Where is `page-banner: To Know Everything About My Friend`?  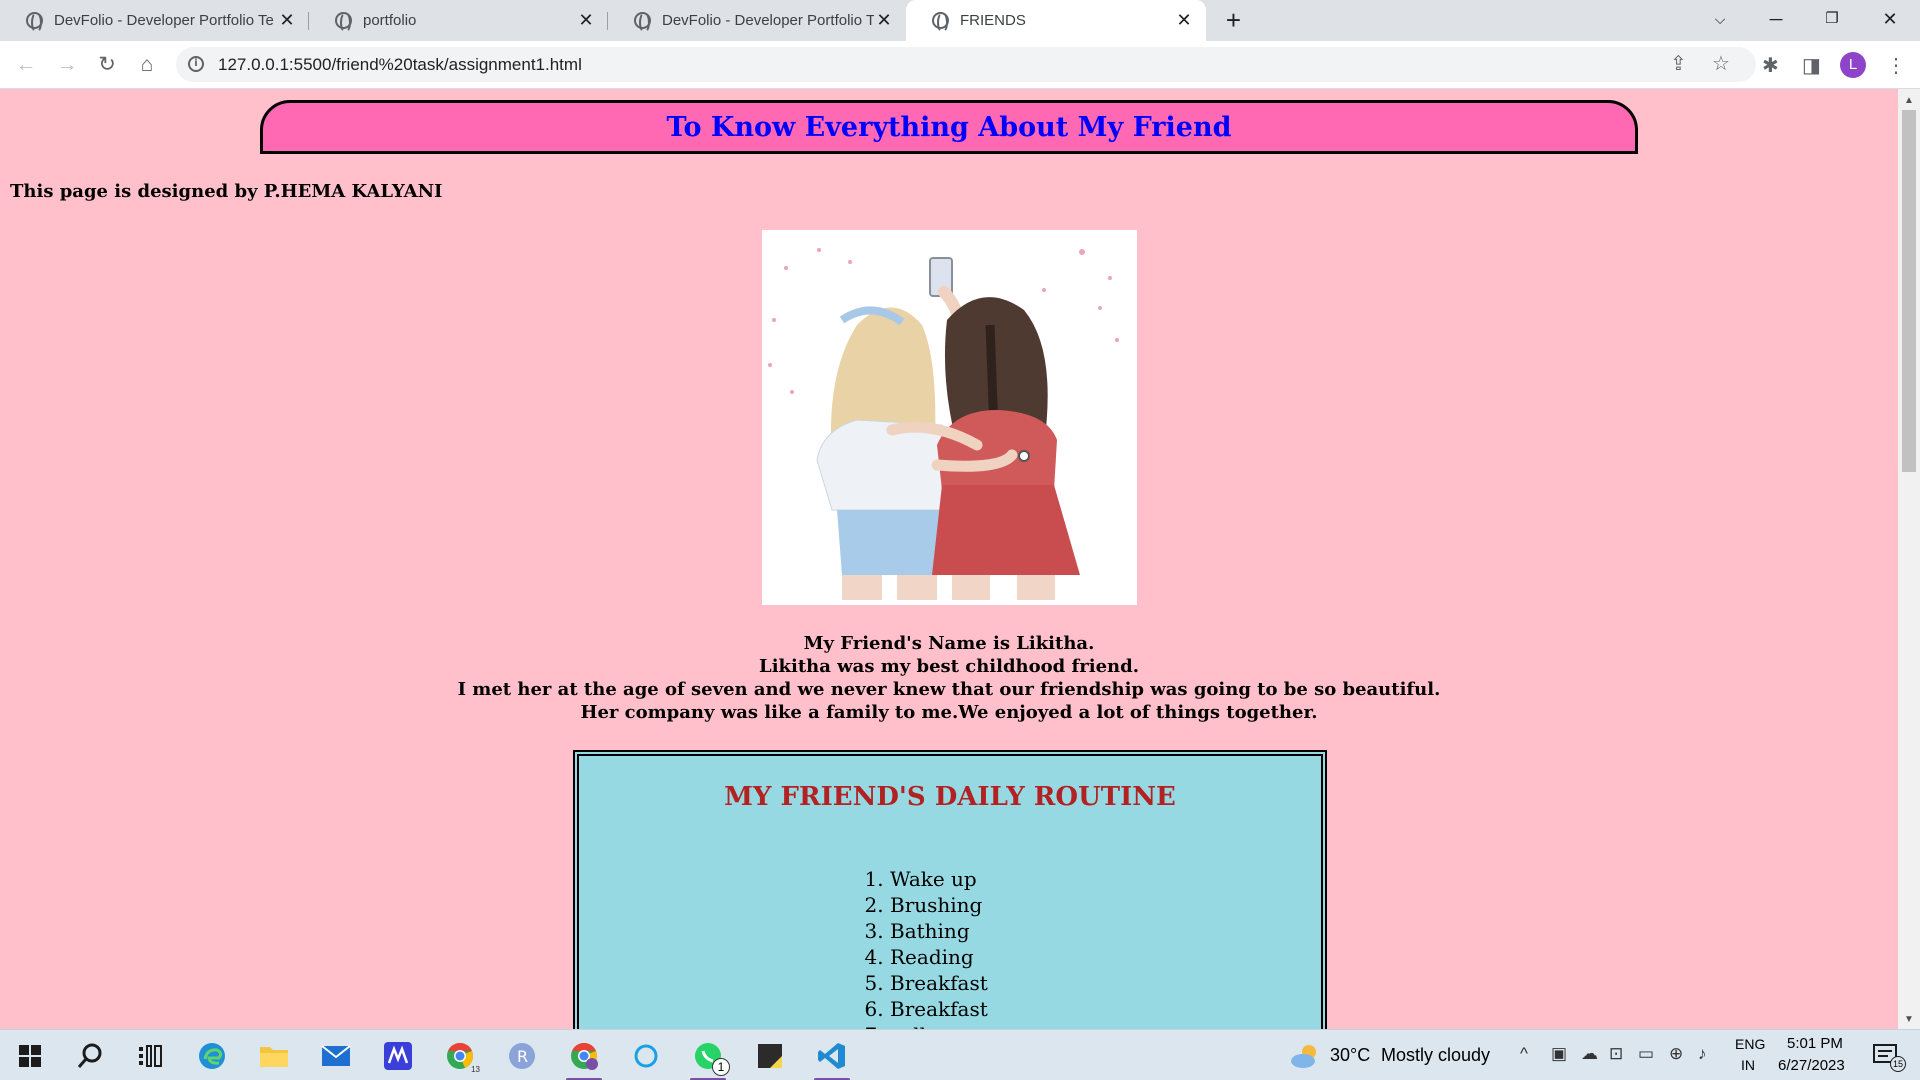 page-banner: To Know Everything About My Friend is located at coordinates (949, 127).